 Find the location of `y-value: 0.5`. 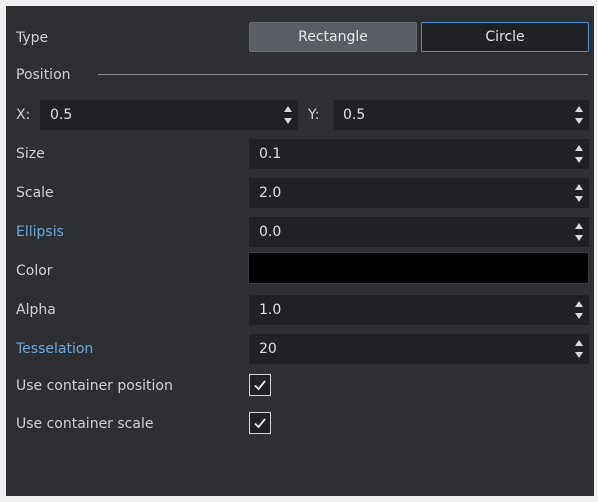

y-value: 0.5 is located at coordinates (354, 115).